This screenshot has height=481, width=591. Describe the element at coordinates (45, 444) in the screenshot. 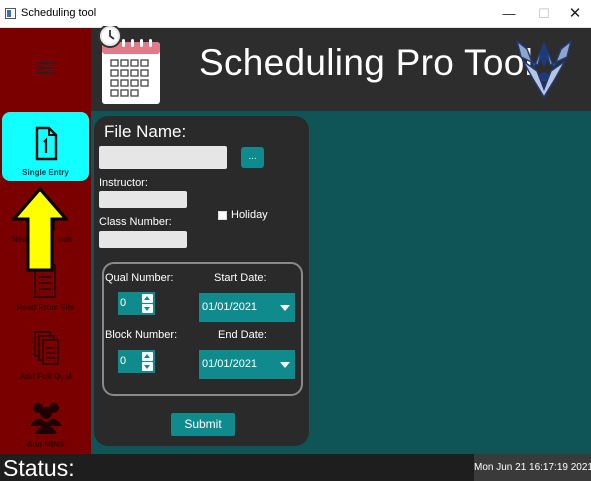

I see `sidebar-item-label: Add MINS` at that location.